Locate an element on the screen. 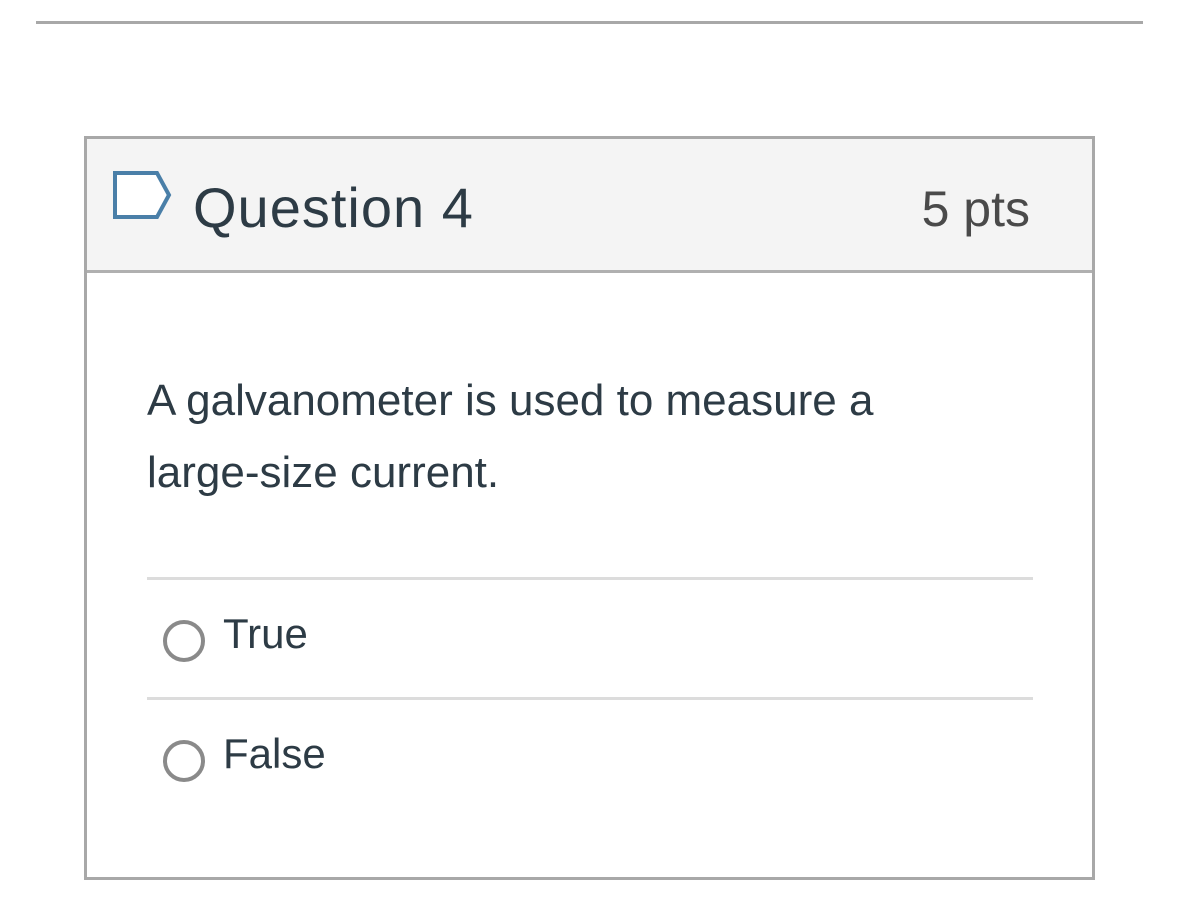 This screenshot has width=1179, height=905. question-header: Question 4 5 pts is located at coordinates (589, 206).